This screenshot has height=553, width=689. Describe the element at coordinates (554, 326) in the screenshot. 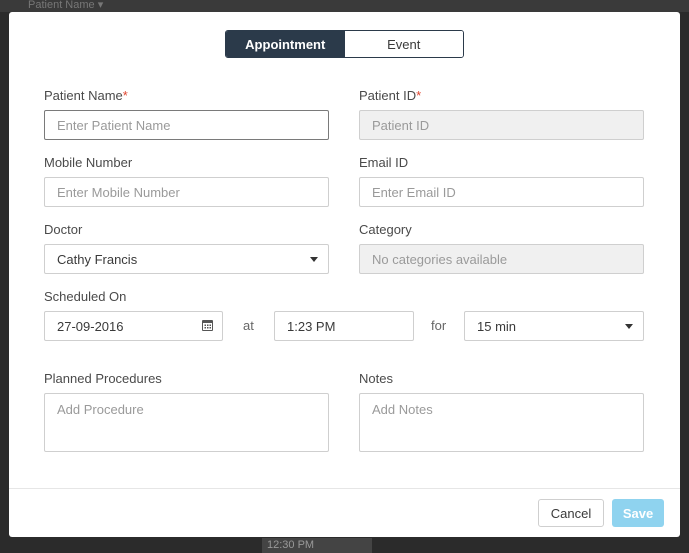

I see `duration-select: 15 min` at that location.